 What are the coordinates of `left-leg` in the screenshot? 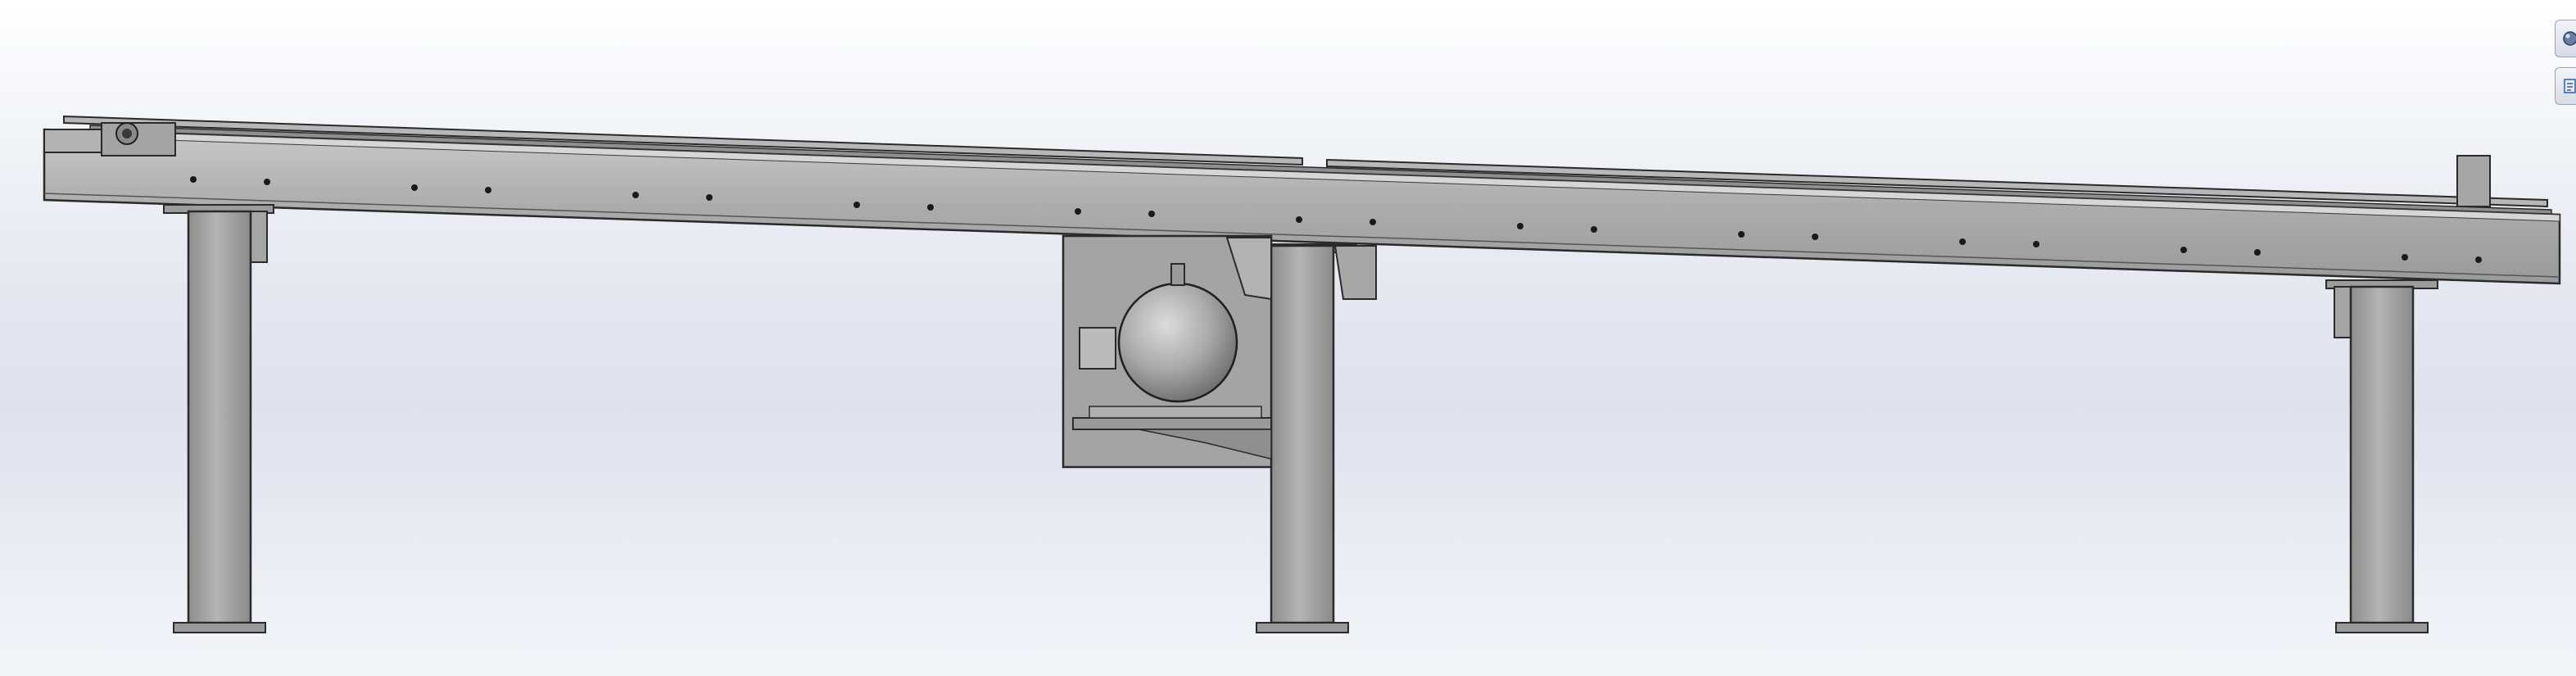 It's located at (218, 418).